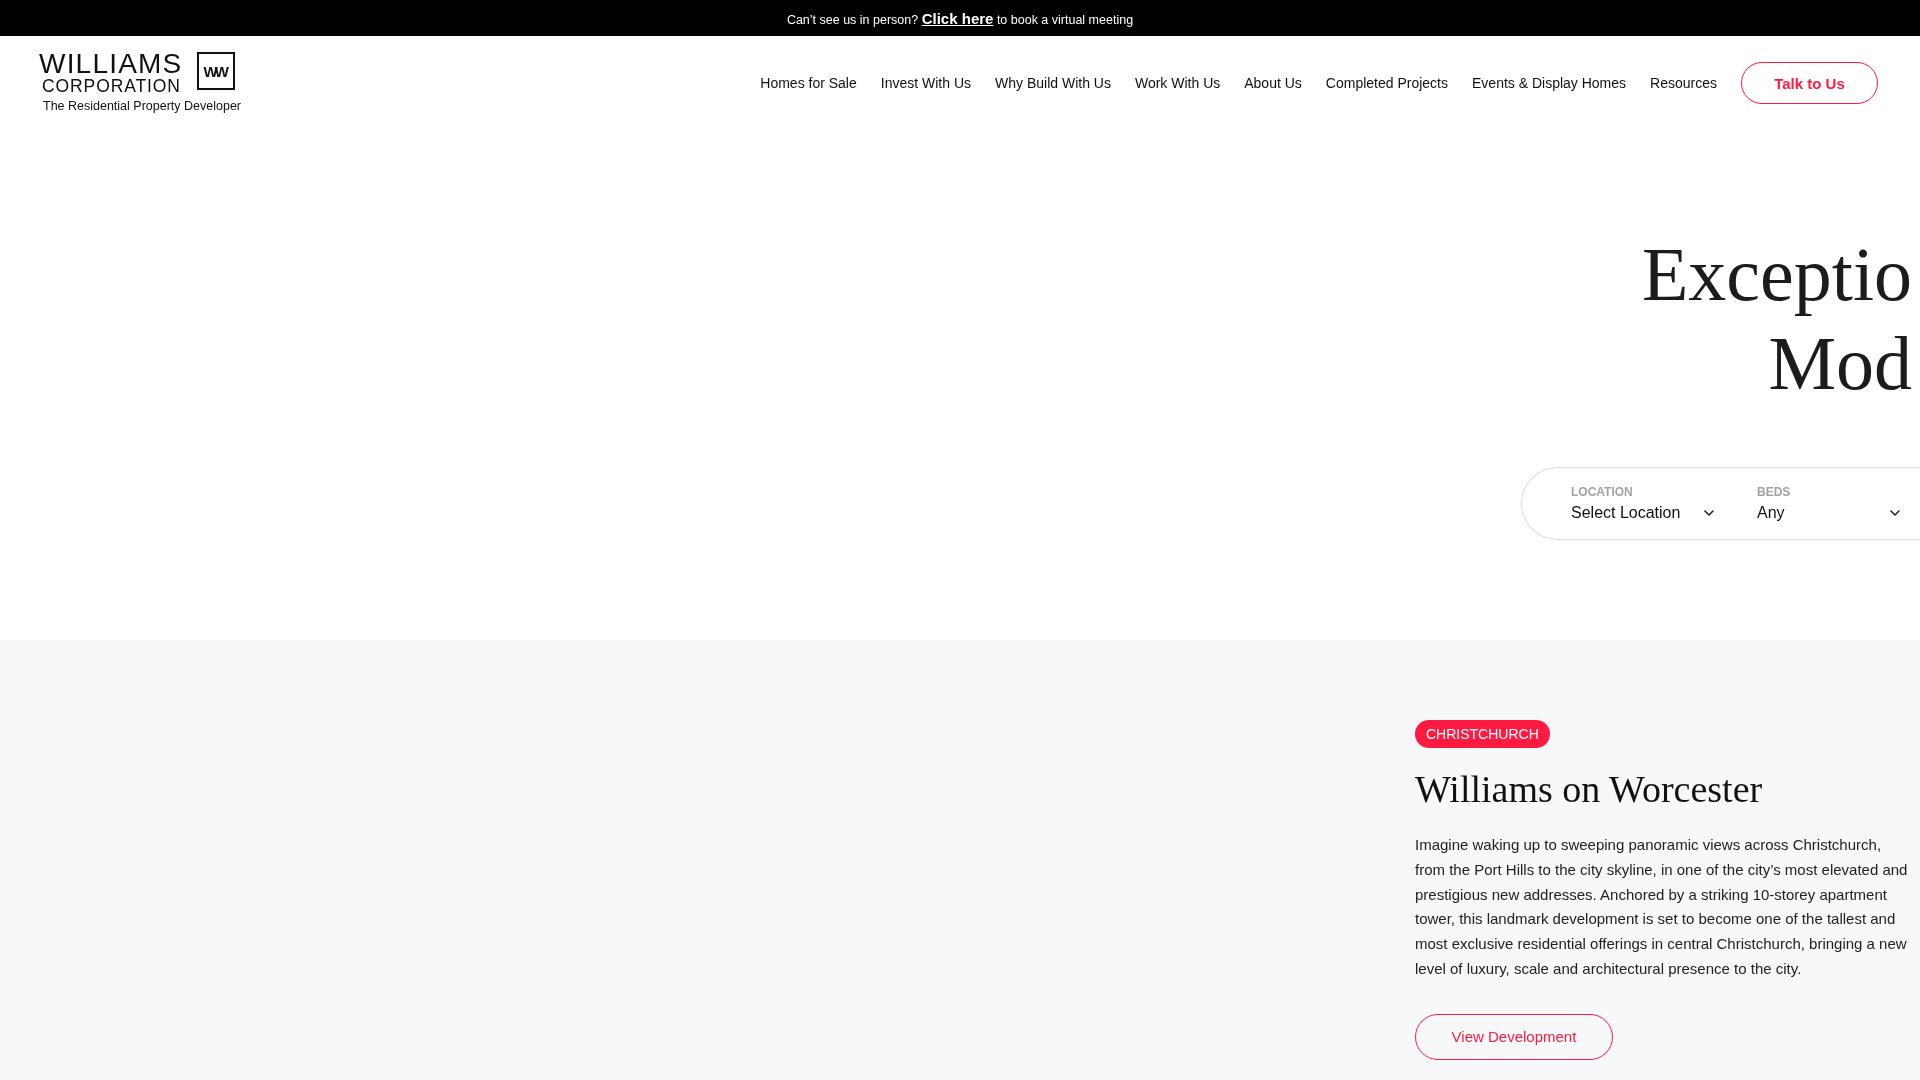  What do you see at coordinates (1643, 512) in the screenshot?
I see `filter-dropdown: Select Location` at bounding box center [1643, 512].